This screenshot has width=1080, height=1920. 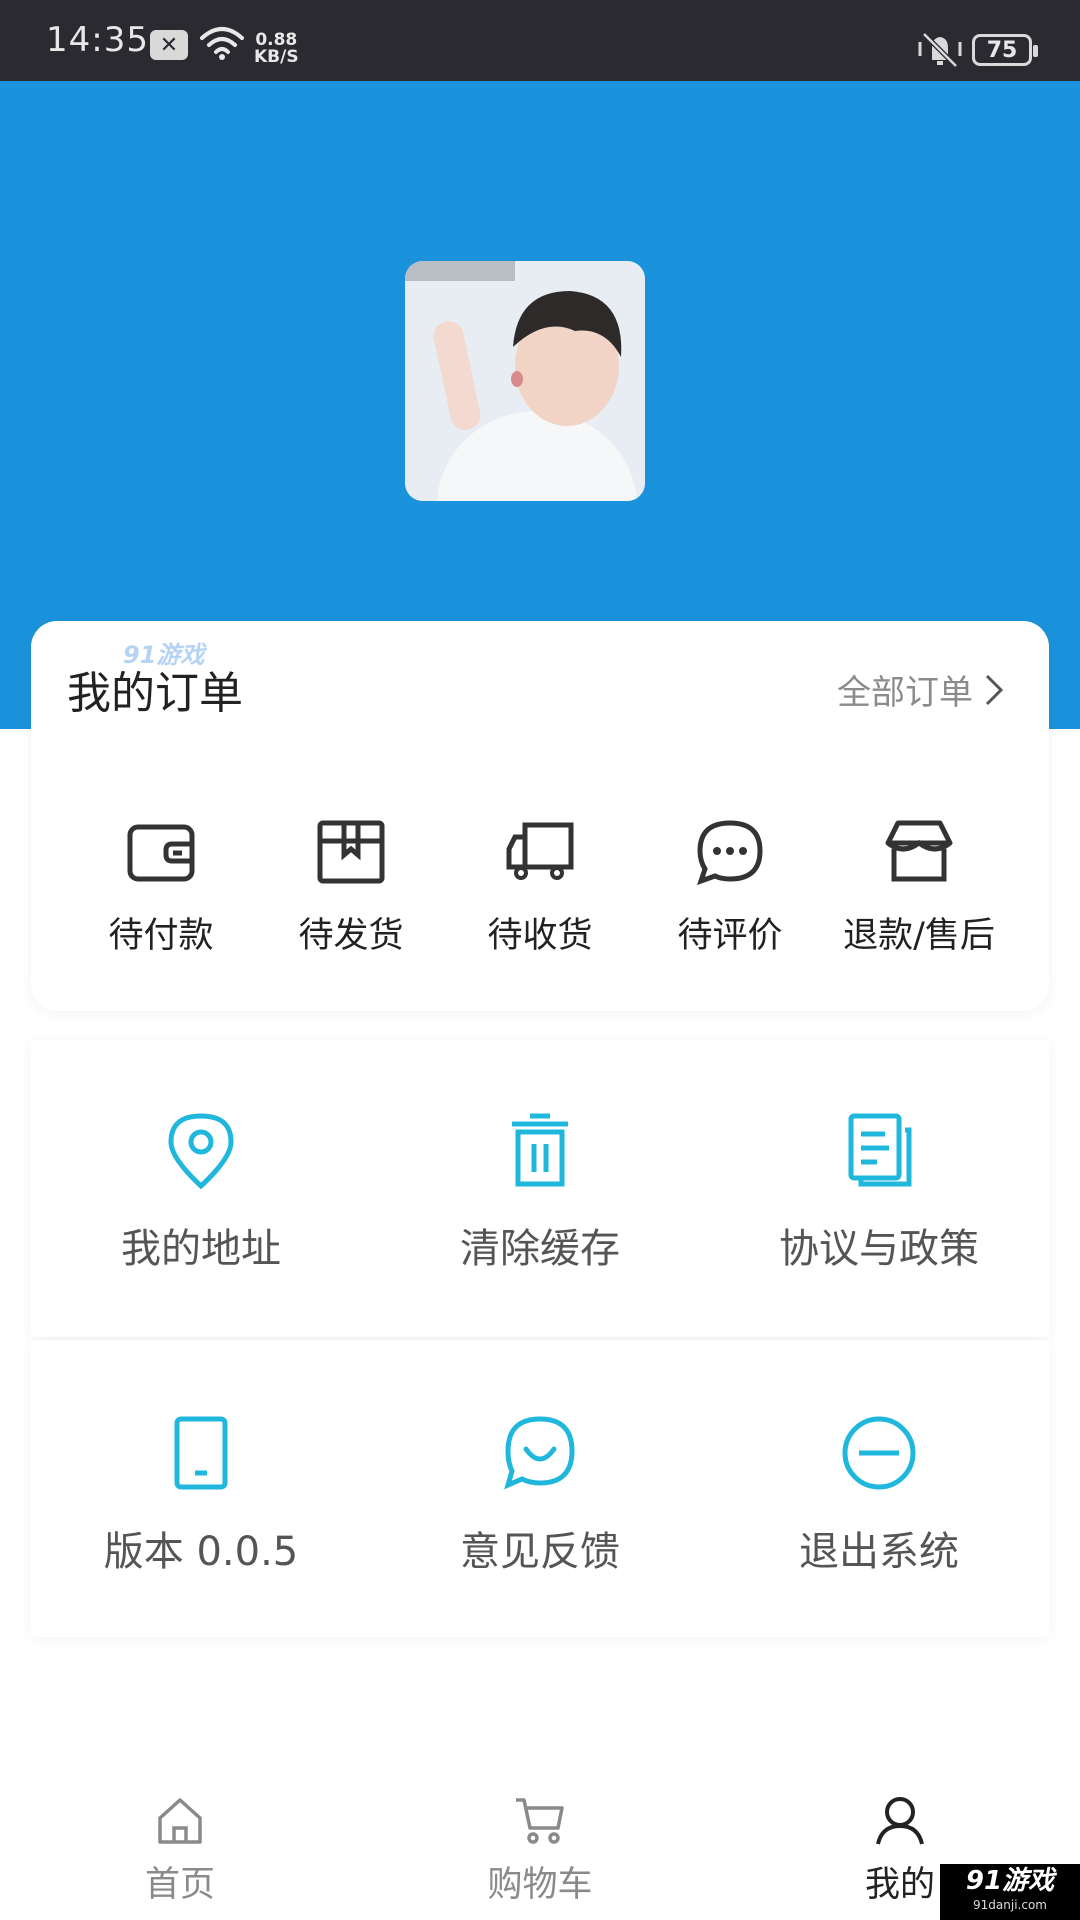 I want to click on service-label: 意见反馈, so click(x=540, y=1552).